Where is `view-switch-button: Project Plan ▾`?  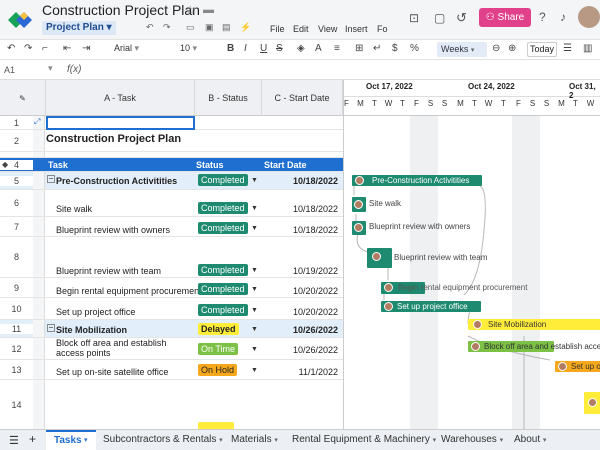
view-switch-button: Project Plan ▾ is located at coordinates (79, 28).